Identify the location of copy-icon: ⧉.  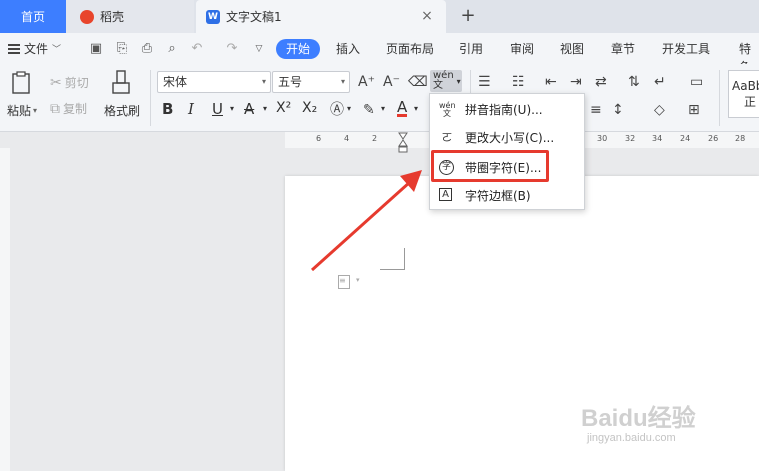
(55, 108).